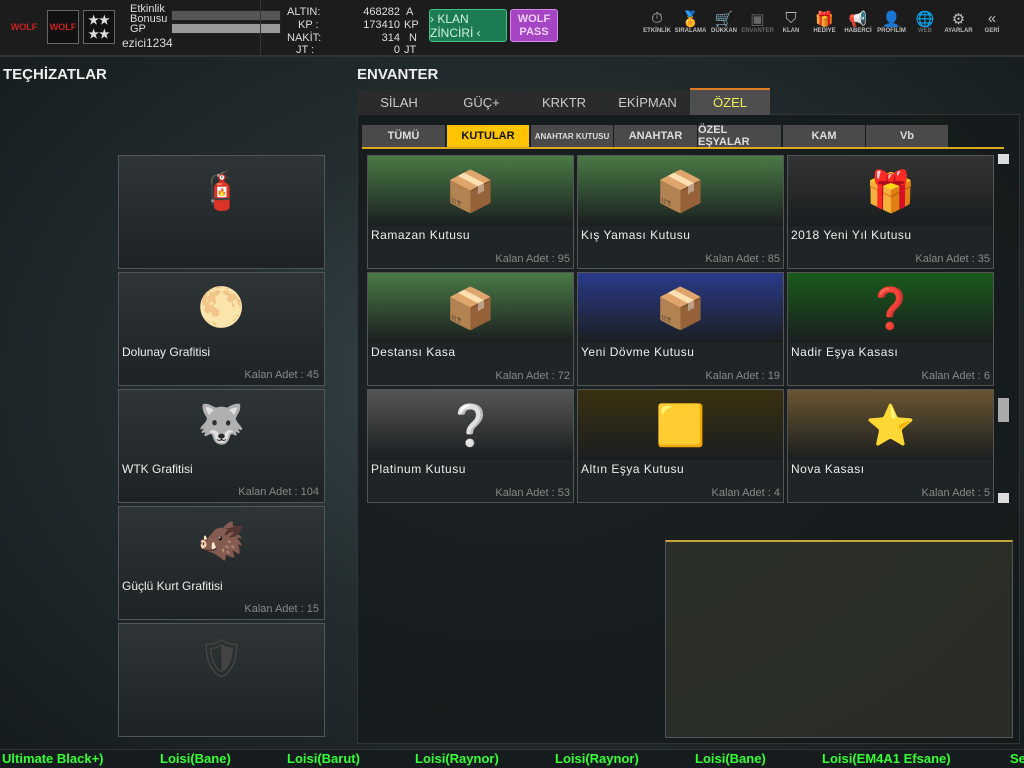  Describe the element at coordinates (532, 259) in the screenshot. I see `item-count: Kalan Adet : 95` at that location.